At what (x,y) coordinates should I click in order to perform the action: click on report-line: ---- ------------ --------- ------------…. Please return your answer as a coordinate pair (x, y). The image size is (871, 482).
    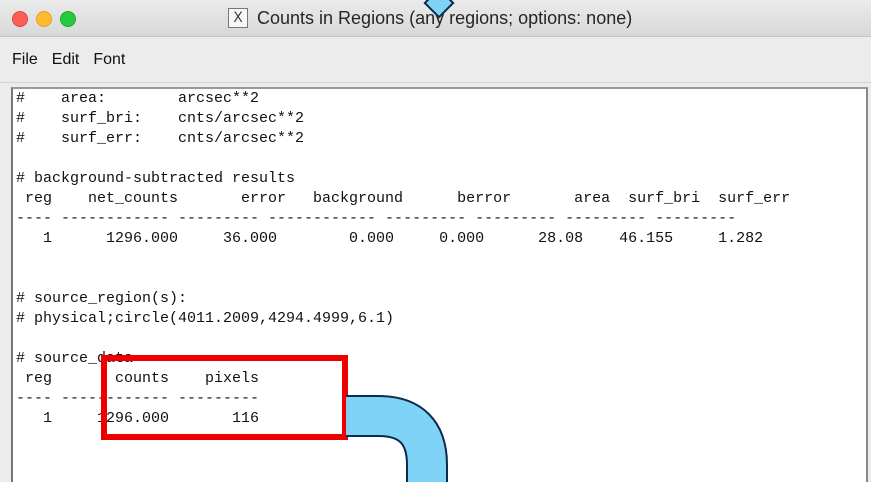
    Looking at the image, I should click on (376, 218).